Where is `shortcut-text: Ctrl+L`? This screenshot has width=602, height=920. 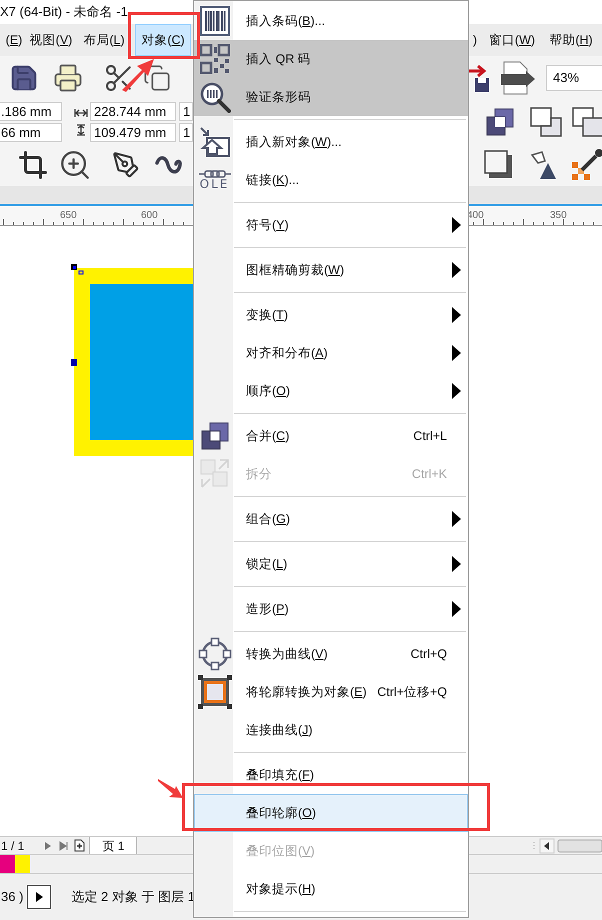
shortcut-text: Ctrl+L is located at coordinates (430, 436).